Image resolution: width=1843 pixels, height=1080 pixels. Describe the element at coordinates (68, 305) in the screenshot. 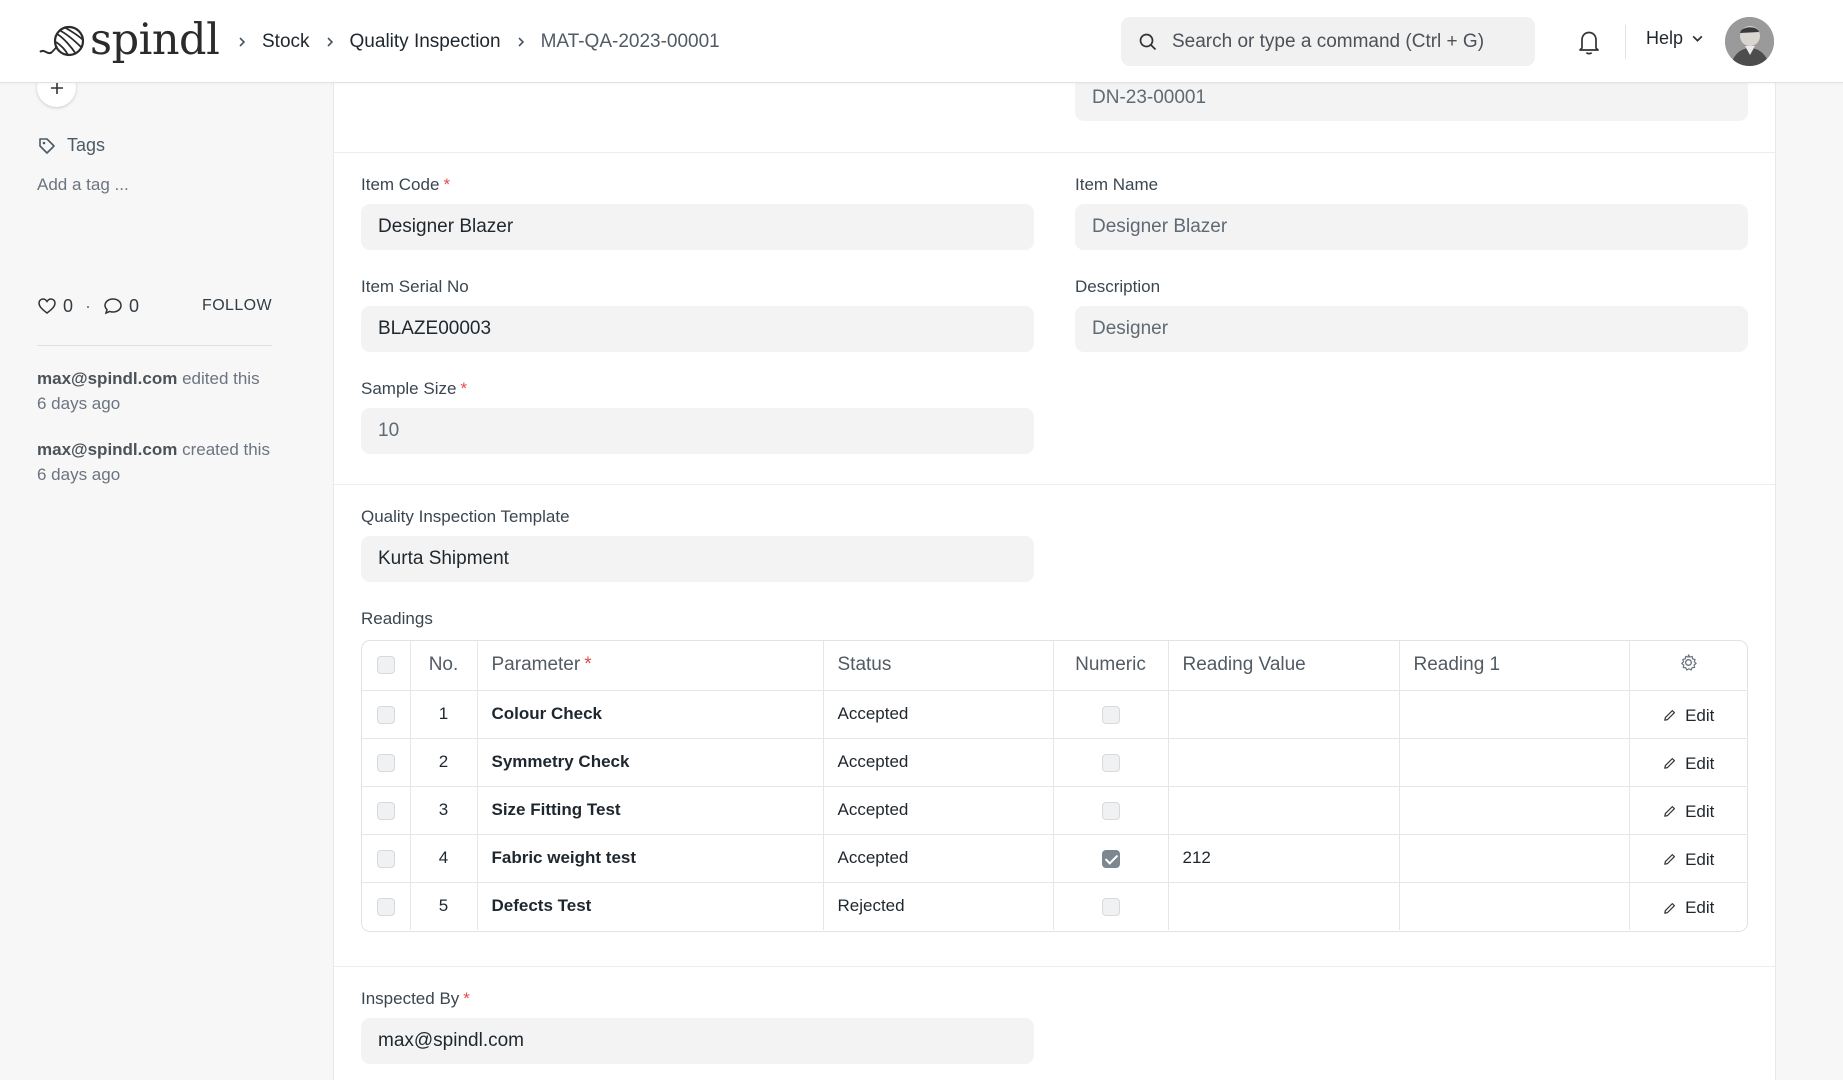

I see `likes-count: 0` at that location.